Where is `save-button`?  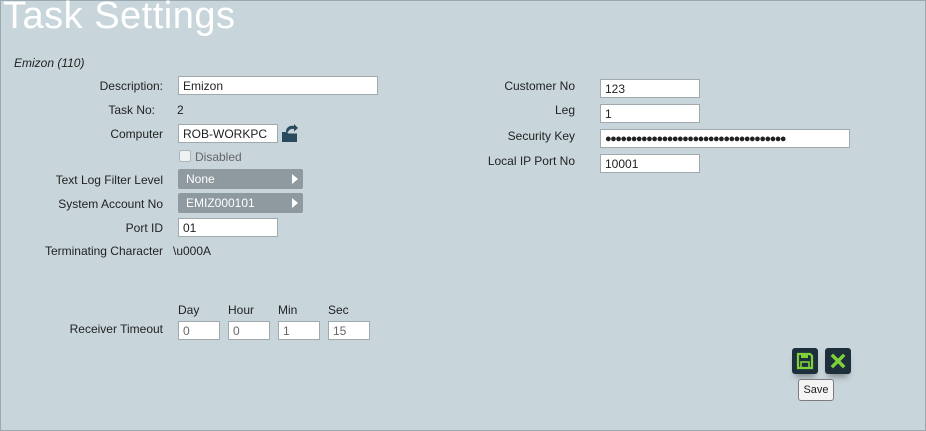 save-button is located at coordinates (805, 361).